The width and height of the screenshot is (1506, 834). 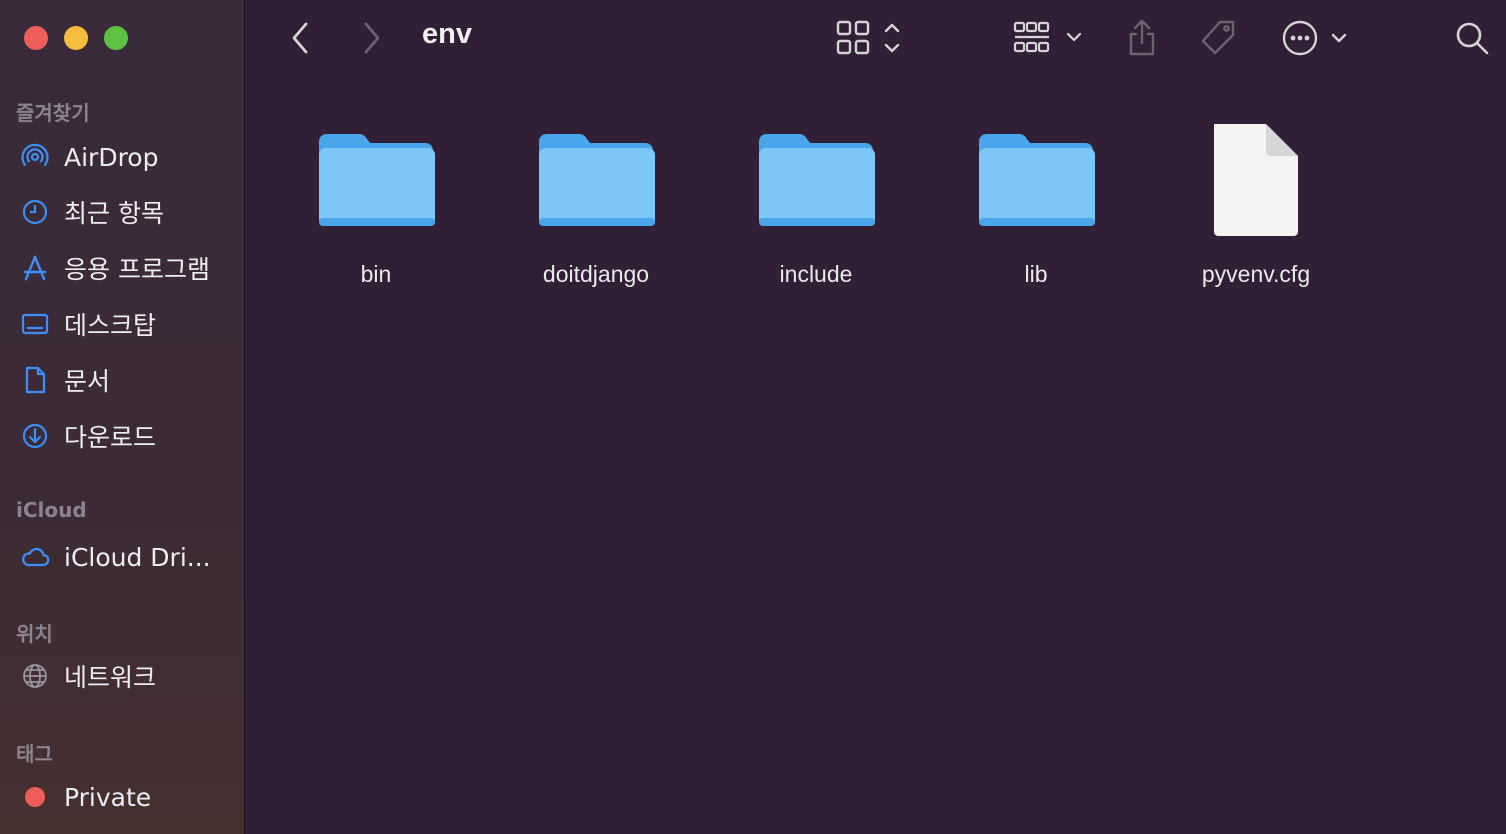 I want to click on file-item-folder: bin, so click(x=376, y=201).